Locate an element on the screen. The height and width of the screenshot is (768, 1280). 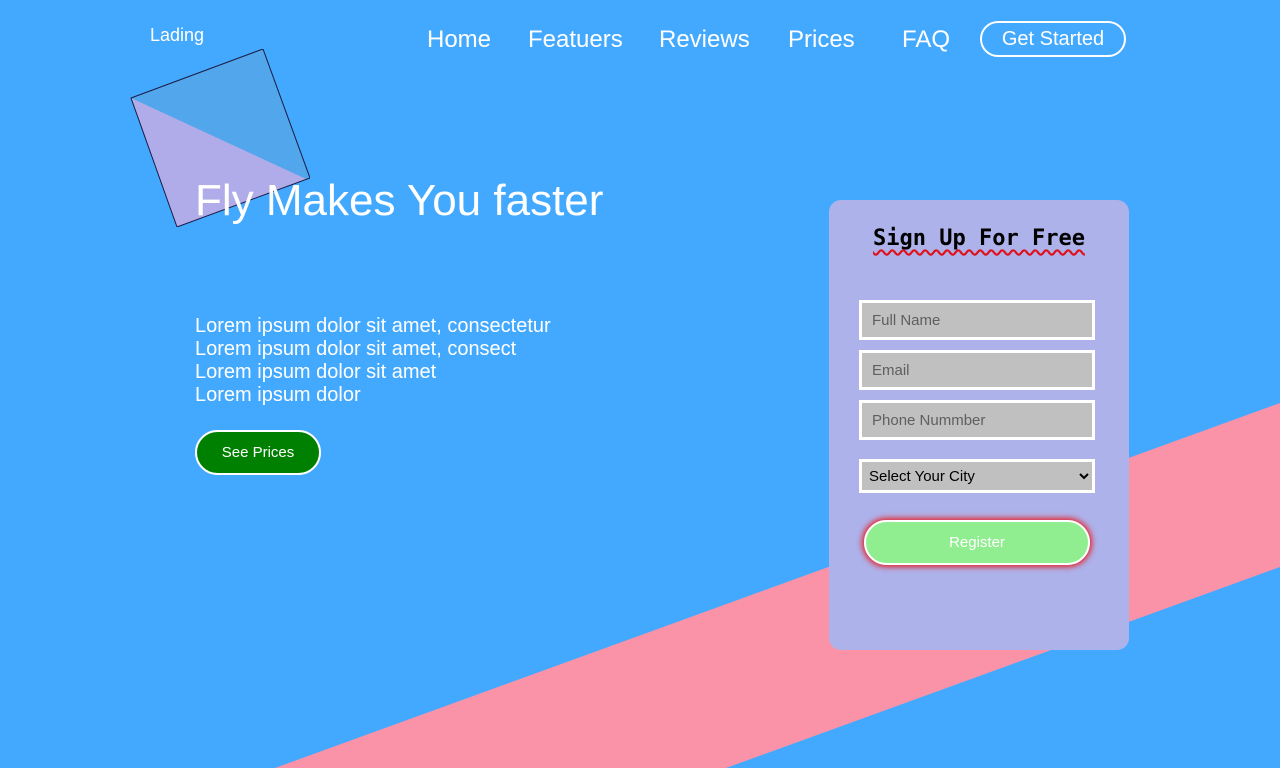
hero-title: Fly Makes You faster is located at coordinates (399, 200).